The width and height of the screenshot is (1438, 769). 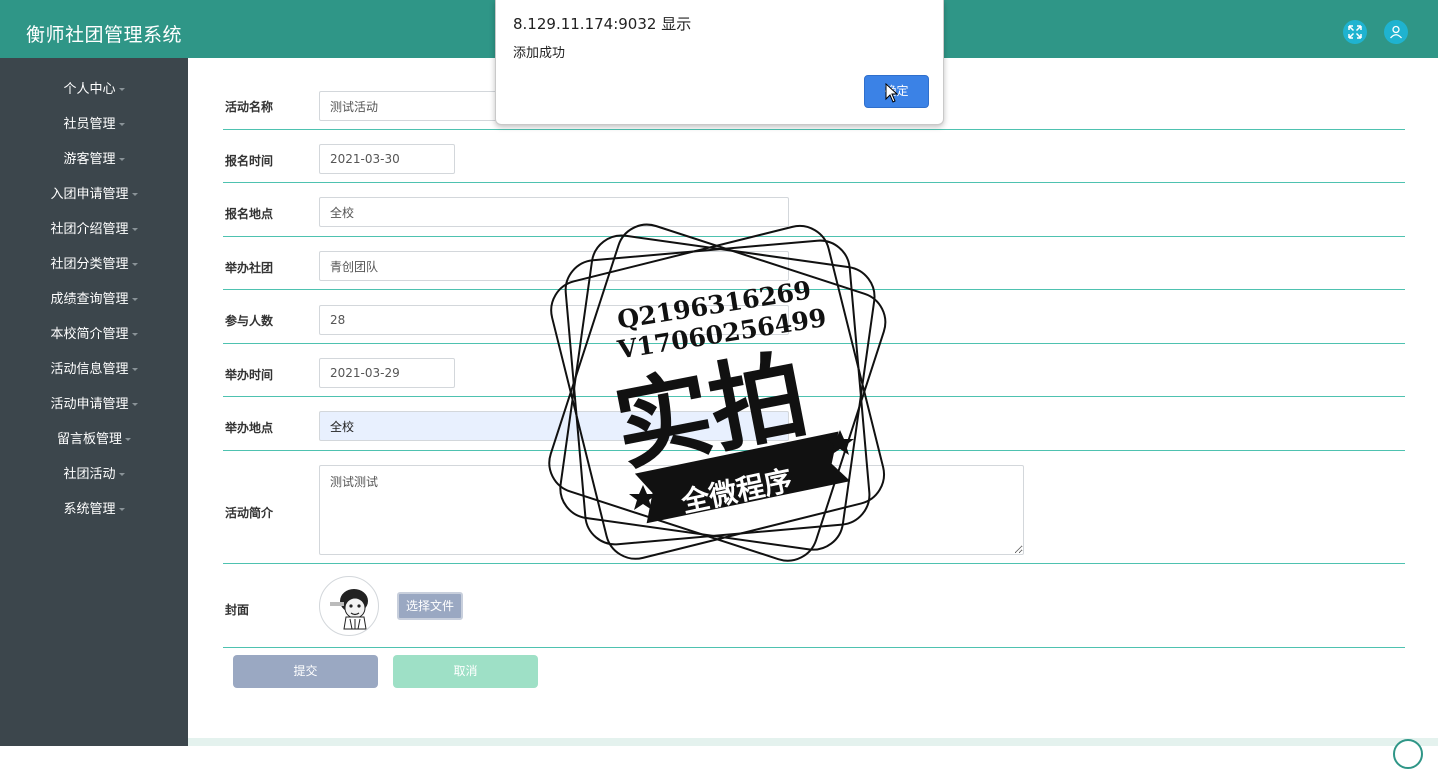 I want to click on form-row-cover: 封面 选择文件, so click(x=814, y=606).